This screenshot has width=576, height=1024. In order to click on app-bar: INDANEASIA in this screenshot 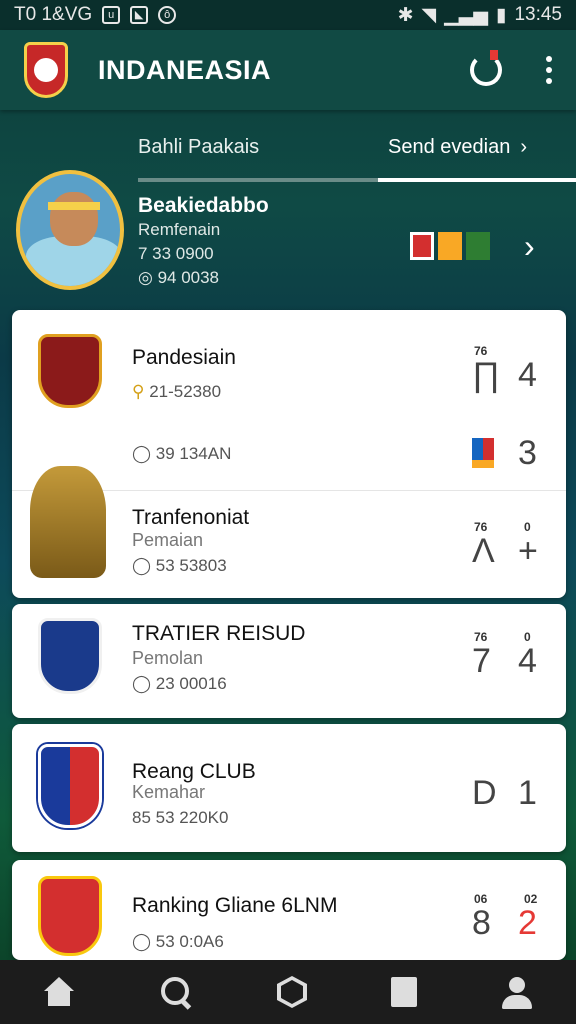, I will do `click(288, 70)`.